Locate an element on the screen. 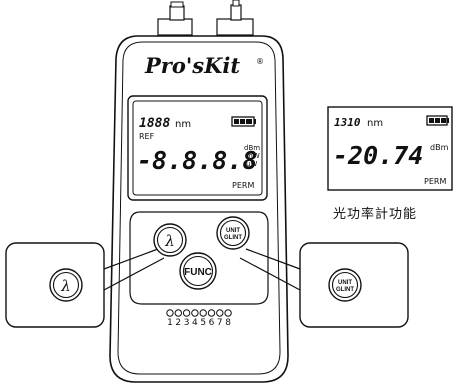 Image resolution: width=459 pixels, height=385 pixels. unit-glint-button-line2: GLINT is located at coordinates (233, 238).